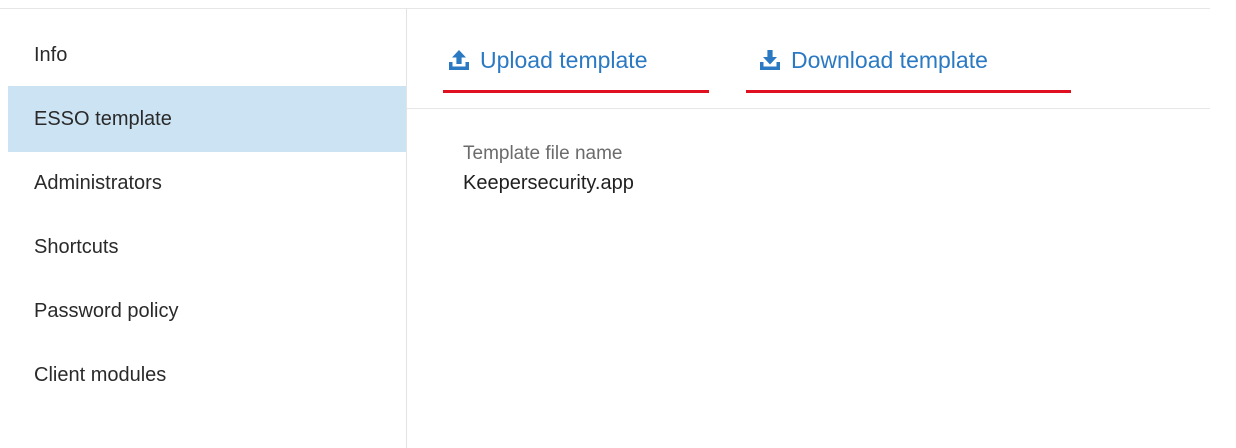  What do you see at coordinates (770, 60) in the screenshot?
I see `download-icon` at bounding box center [770, 60].